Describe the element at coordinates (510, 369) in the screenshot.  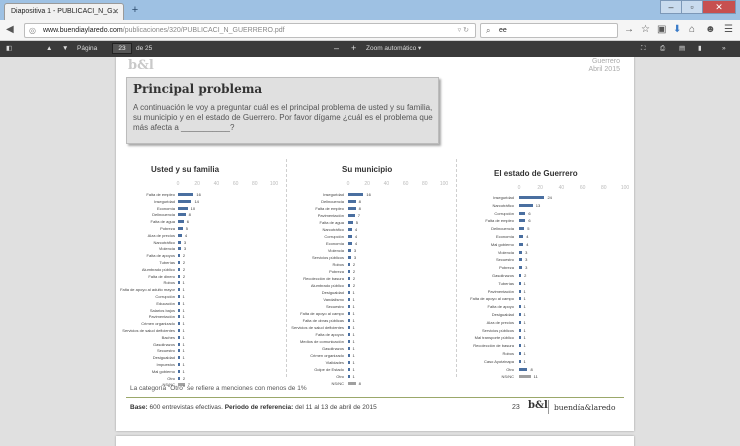
I see `bar-category-label: Otro` at that location.